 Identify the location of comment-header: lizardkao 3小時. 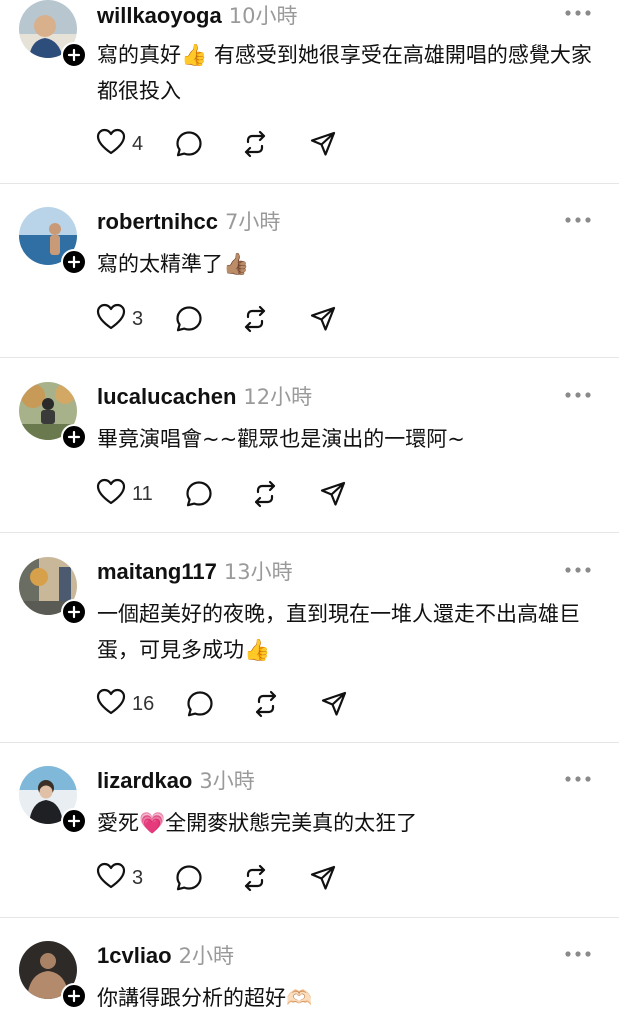
(176, 781).